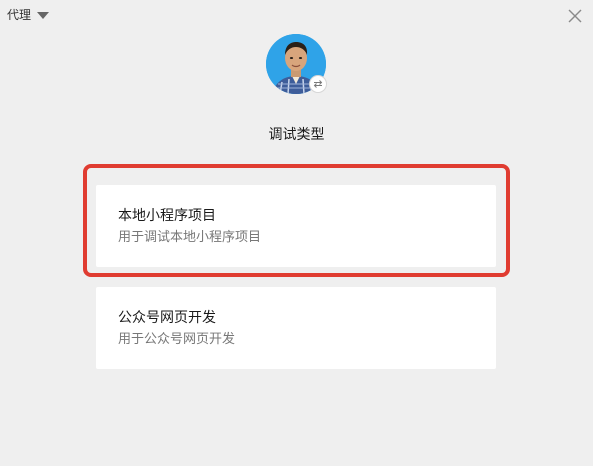 This screenshot has width=593, height=466. Describe the element at coordinates (43, 15) in the screenshot. I see `caret-down-icon` at that location.